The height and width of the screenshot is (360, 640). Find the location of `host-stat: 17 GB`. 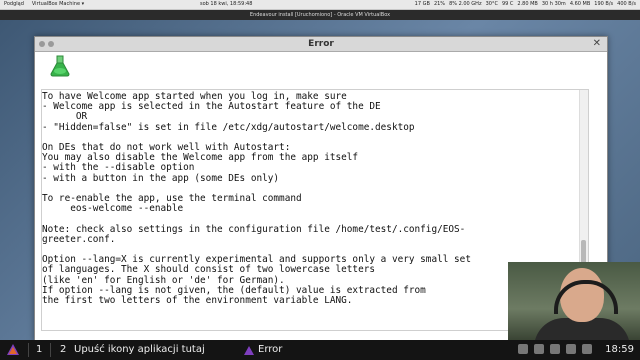

host-stat: 17 GB is located at coordinates (422, 4).